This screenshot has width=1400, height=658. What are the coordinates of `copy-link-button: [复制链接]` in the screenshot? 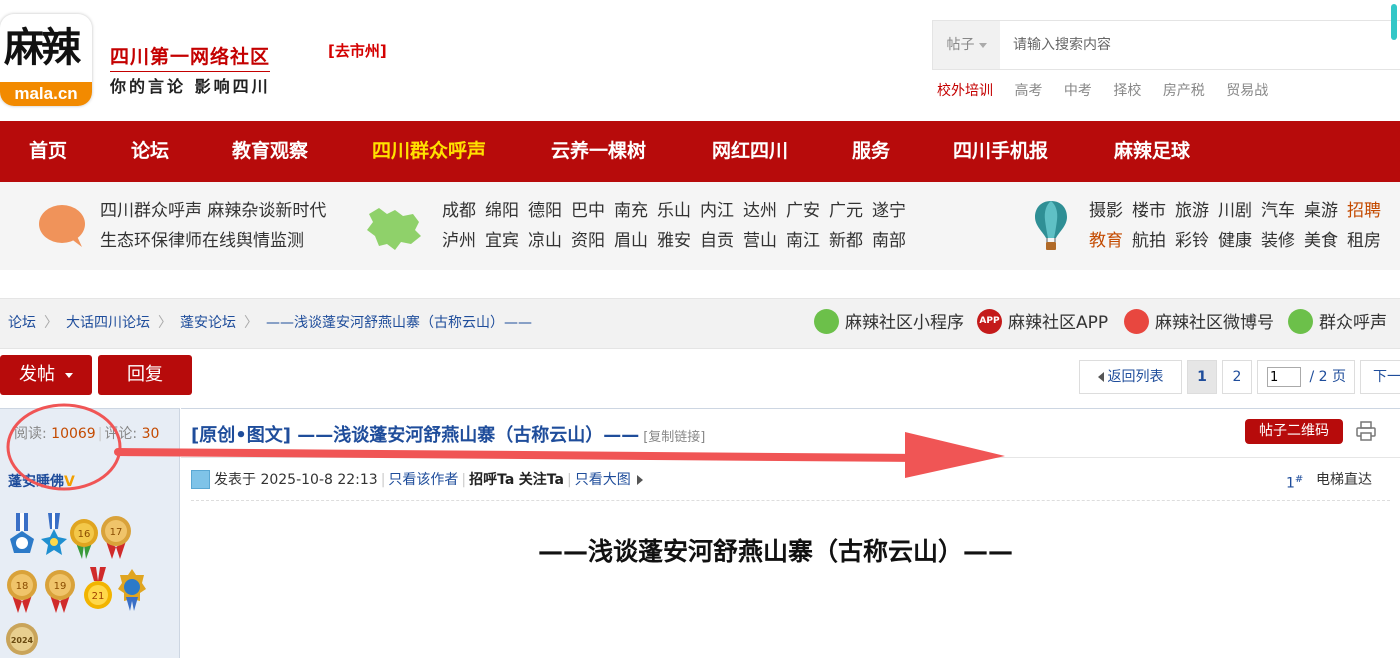 It's located at (674, 437).